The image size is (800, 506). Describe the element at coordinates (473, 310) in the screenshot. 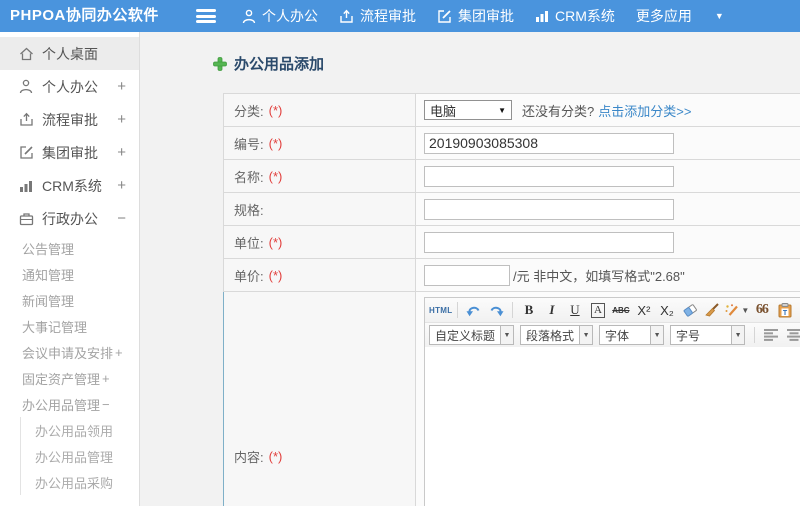

I see `undo-icon` at that location.